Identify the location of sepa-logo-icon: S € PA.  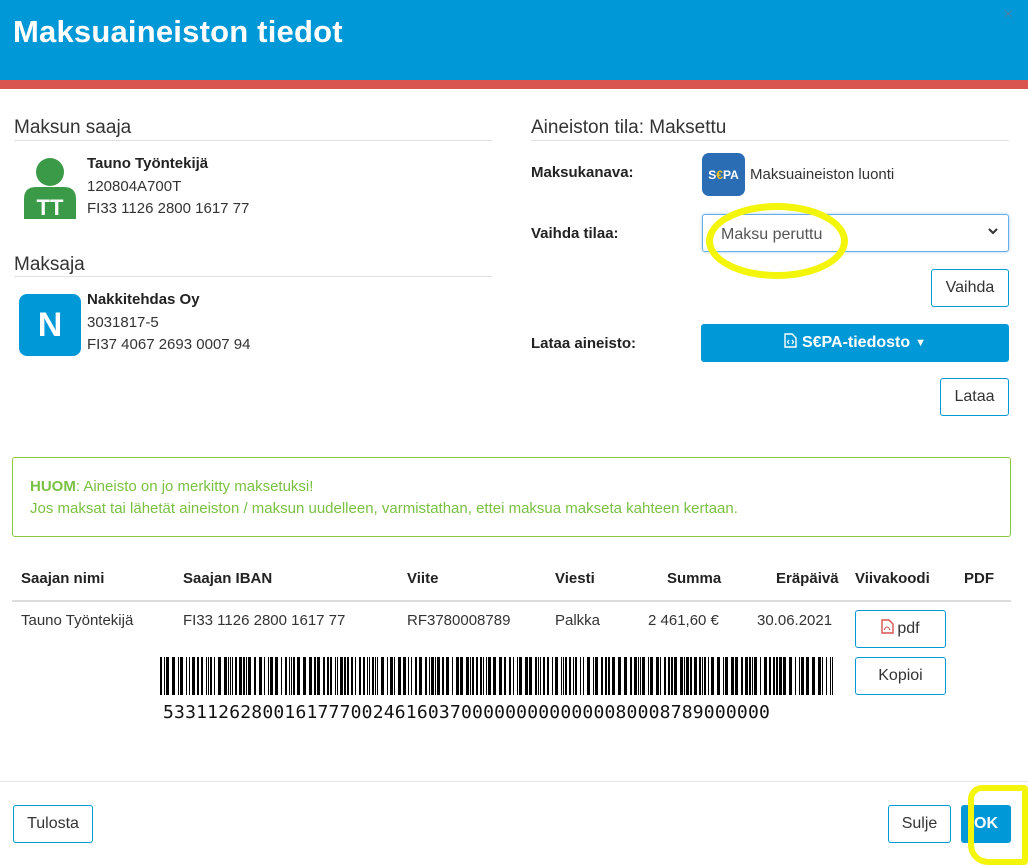
(723, 174).